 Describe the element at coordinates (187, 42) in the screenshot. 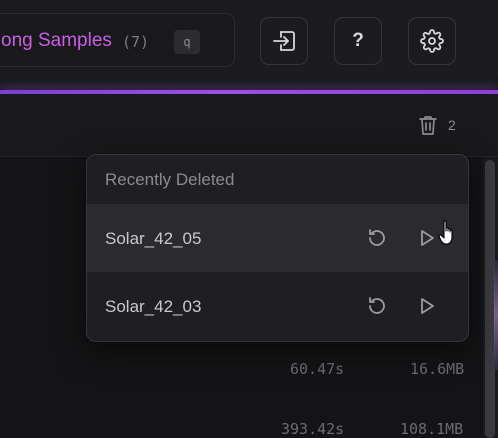

I see `shortcut-key-badge: q` at that location.